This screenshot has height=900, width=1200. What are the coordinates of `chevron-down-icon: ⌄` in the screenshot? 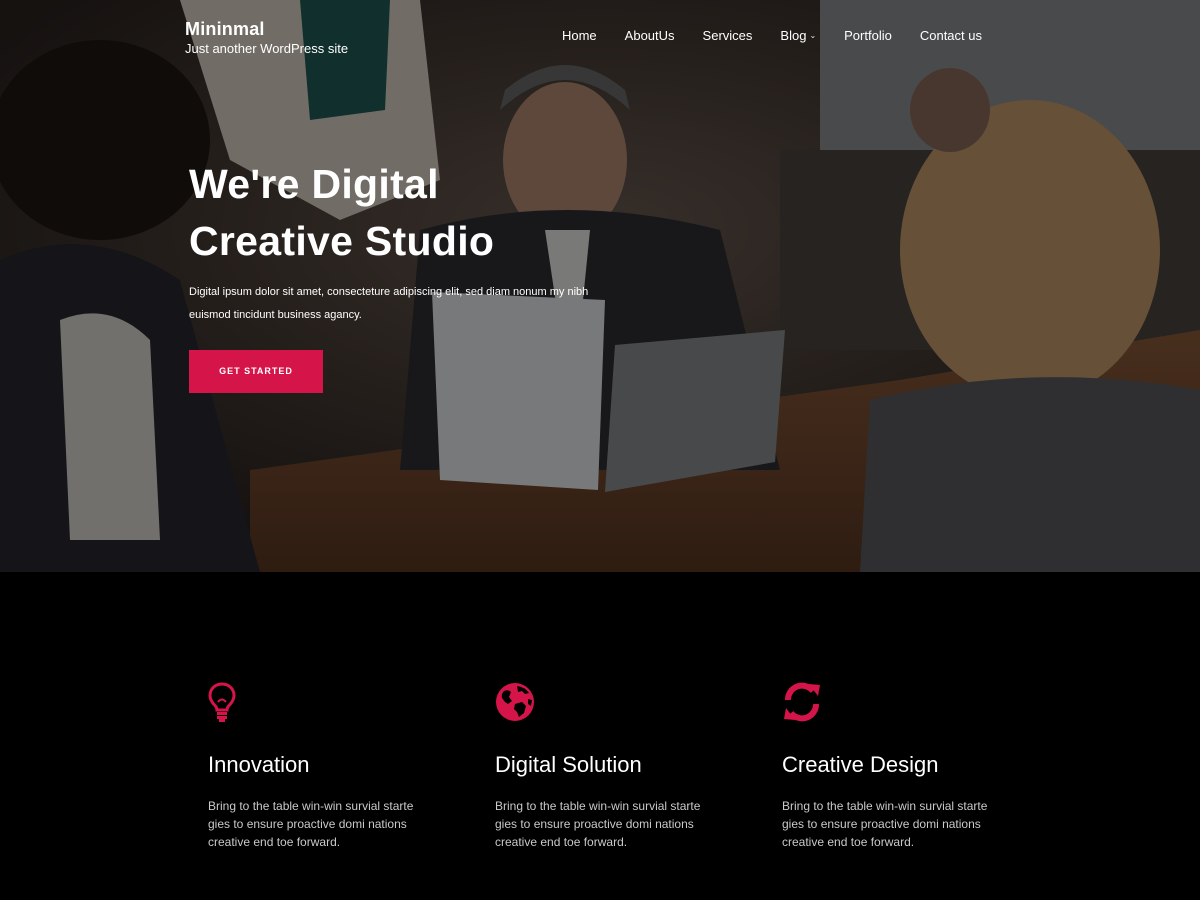 It's located at (813, 35).